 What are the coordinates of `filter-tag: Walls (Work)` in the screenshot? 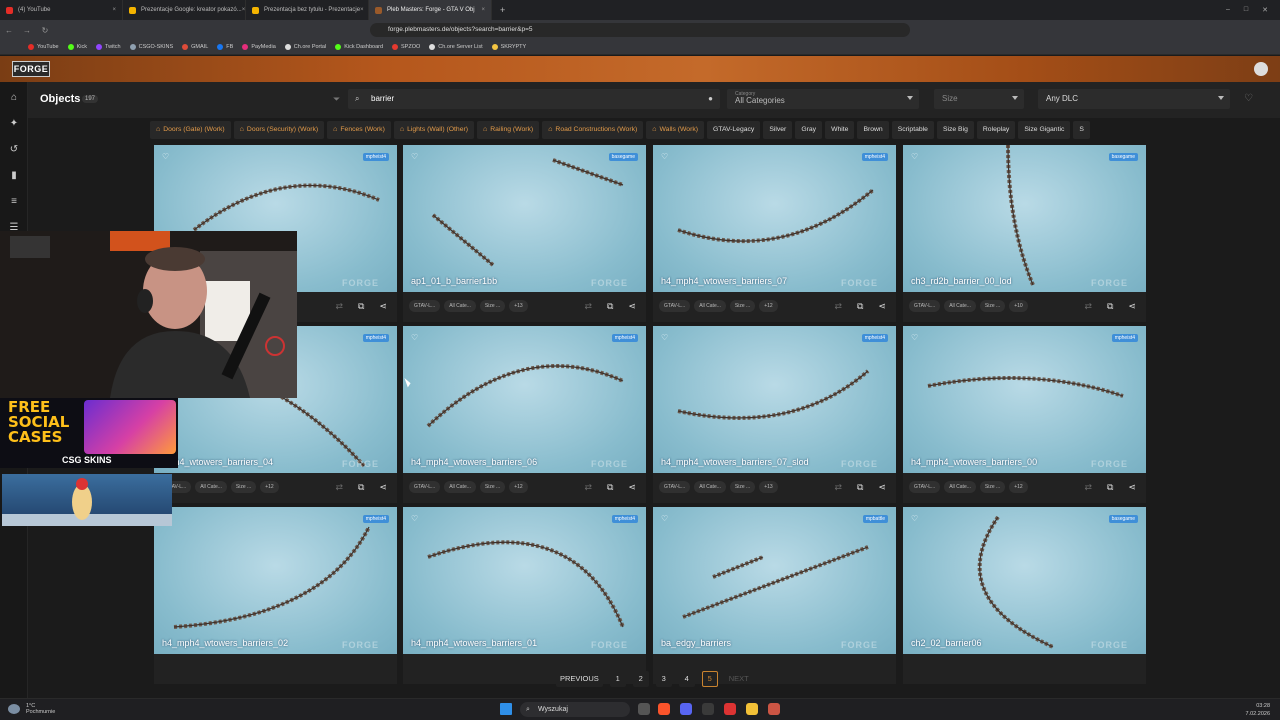 It's located at (675, 130).